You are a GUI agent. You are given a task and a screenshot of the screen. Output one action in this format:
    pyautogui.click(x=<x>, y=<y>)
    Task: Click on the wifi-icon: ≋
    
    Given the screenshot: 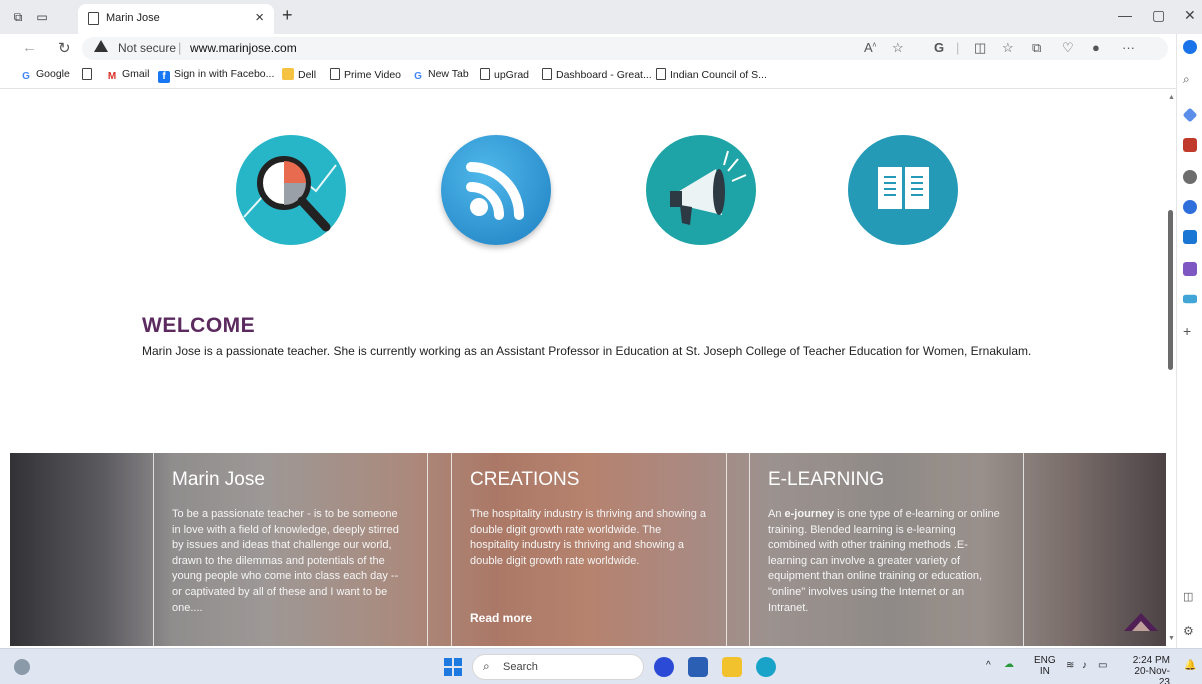 What is the action you would take?
    pyautogui.click(x=1070, y=665)
    